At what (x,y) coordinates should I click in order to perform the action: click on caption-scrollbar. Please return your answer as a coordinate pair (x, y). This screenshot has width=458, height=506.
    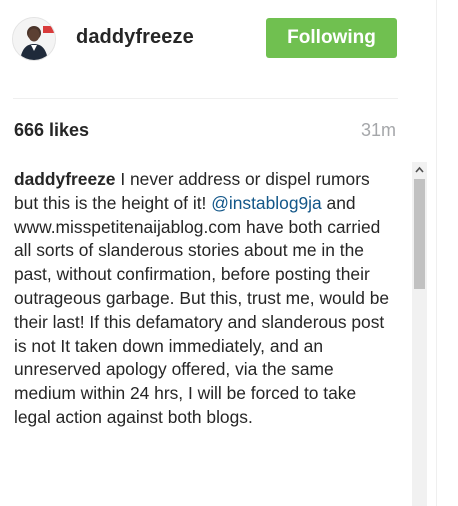
    Looking at the image, I should click on (419, 334).